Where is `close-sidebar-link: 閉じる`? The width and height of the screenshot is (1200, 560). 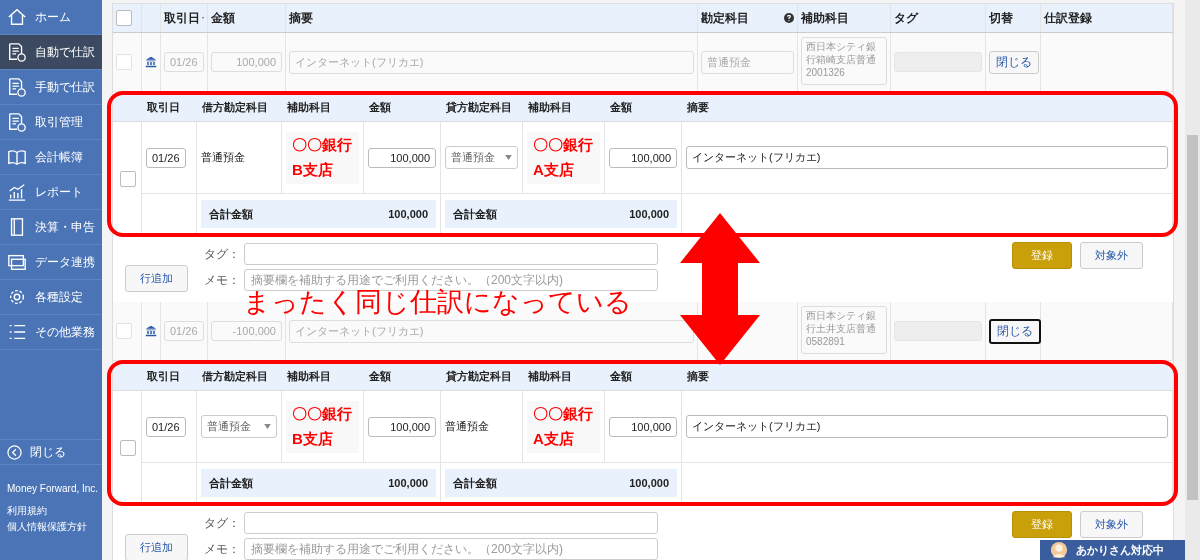
close-sidebar-link: 閉じる is located at coordinates (51, 452).